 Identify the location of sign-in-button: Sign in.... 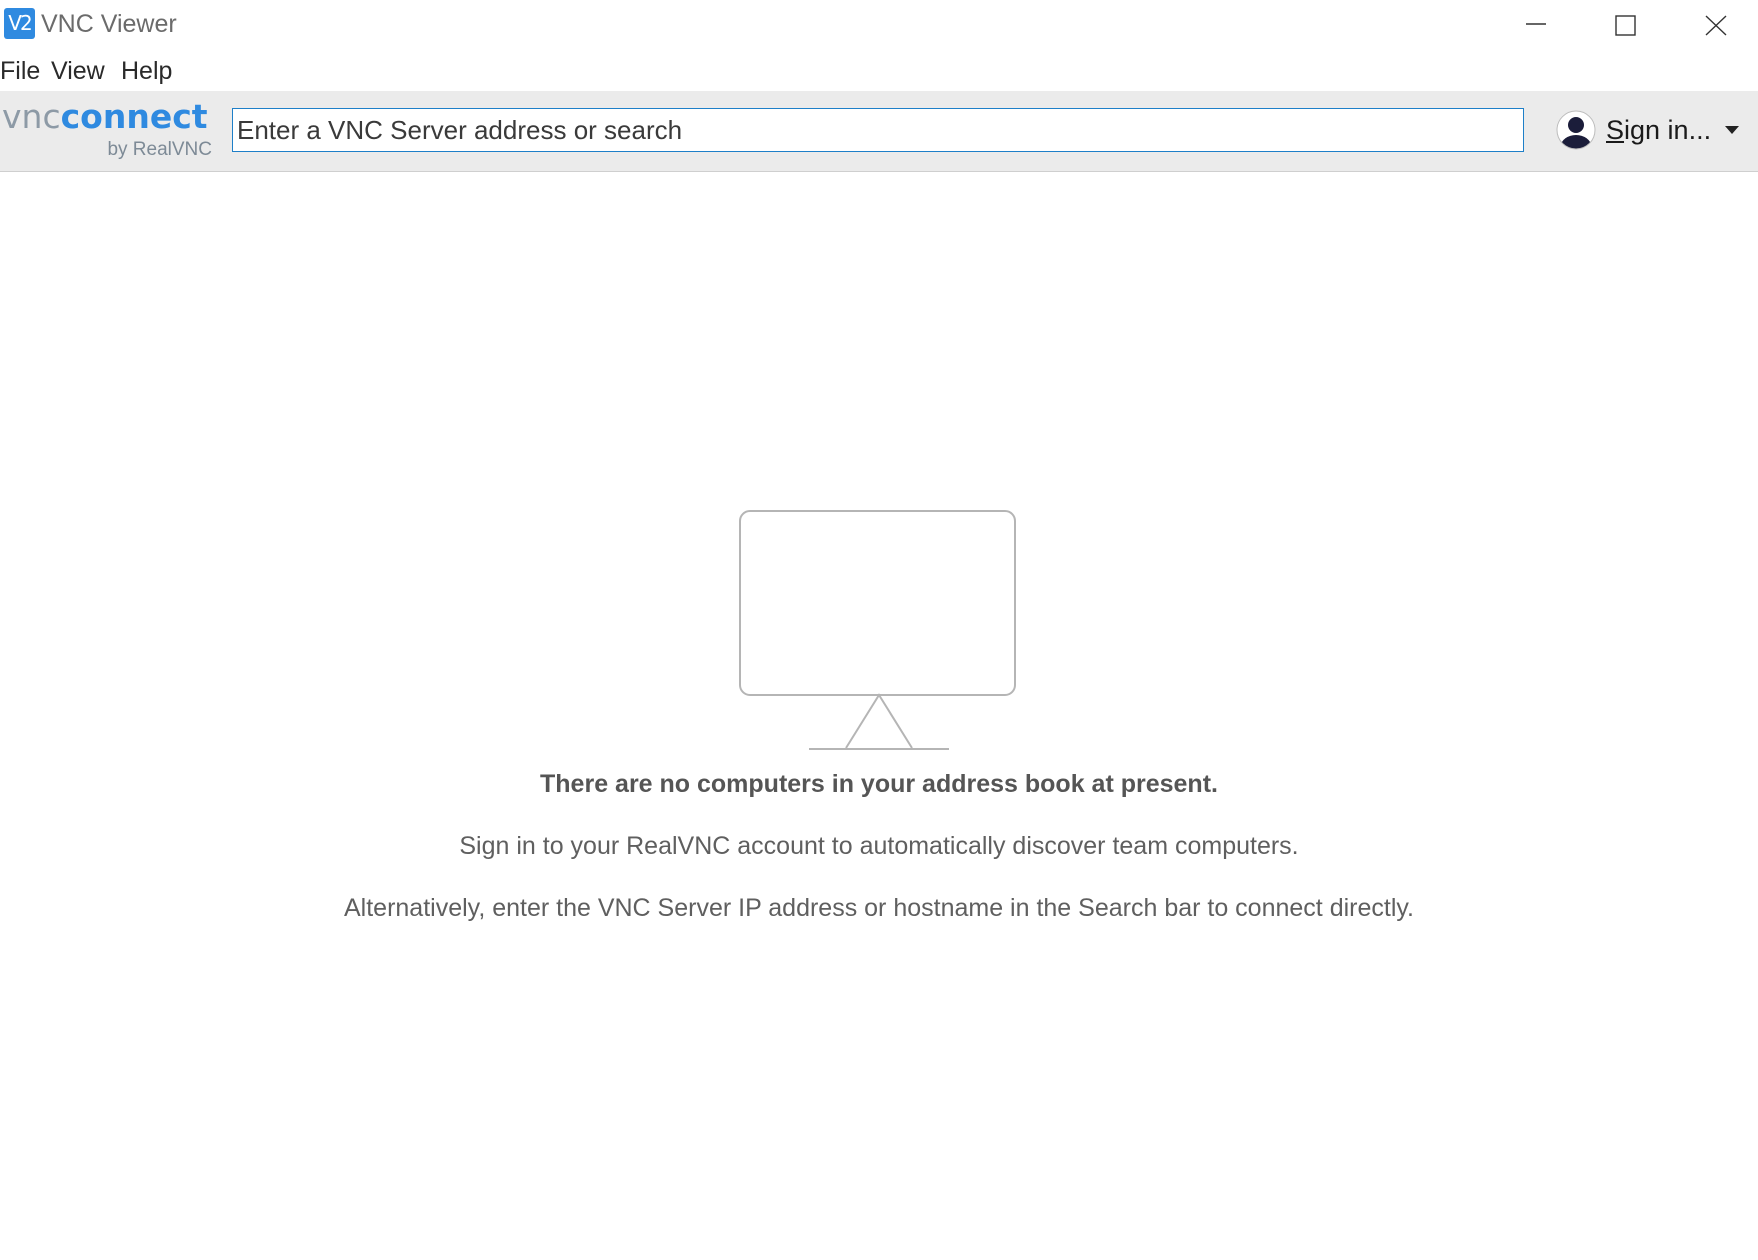
(1656, 131).